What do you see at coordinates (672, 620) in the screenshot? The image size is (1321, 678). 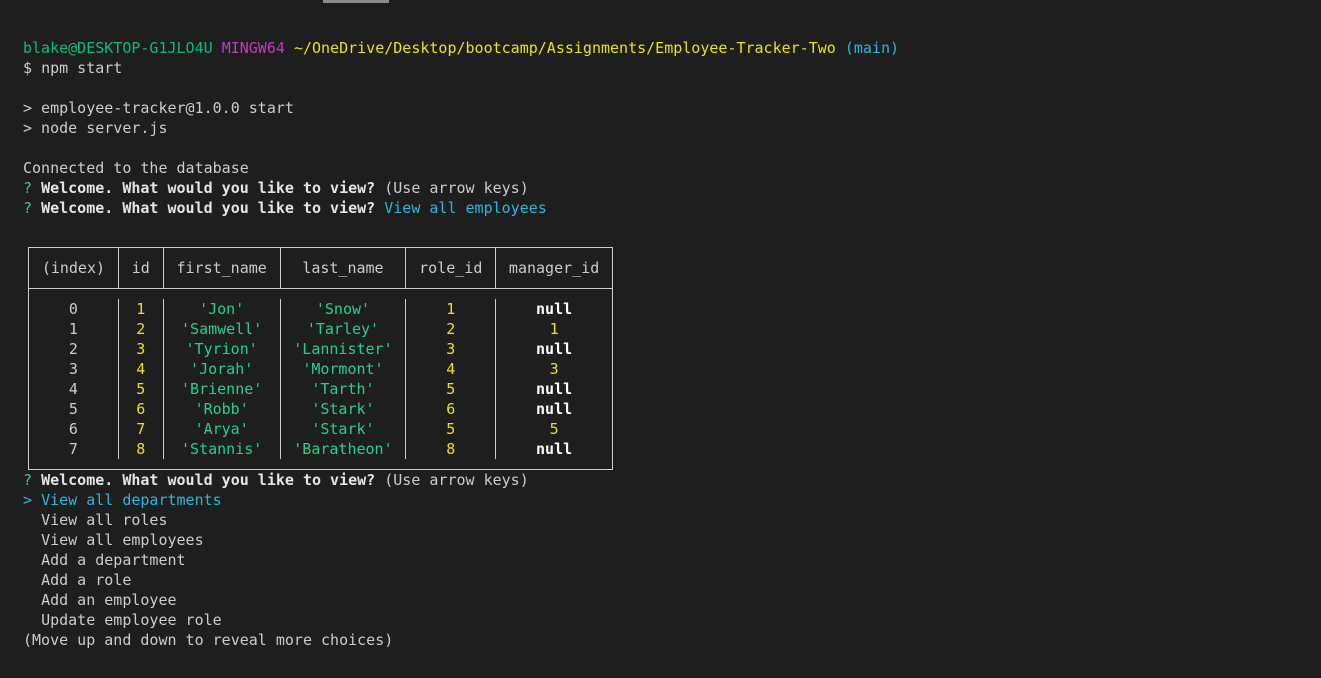 I see `menu-option: Update employee role` at bounding box center [672, 620].